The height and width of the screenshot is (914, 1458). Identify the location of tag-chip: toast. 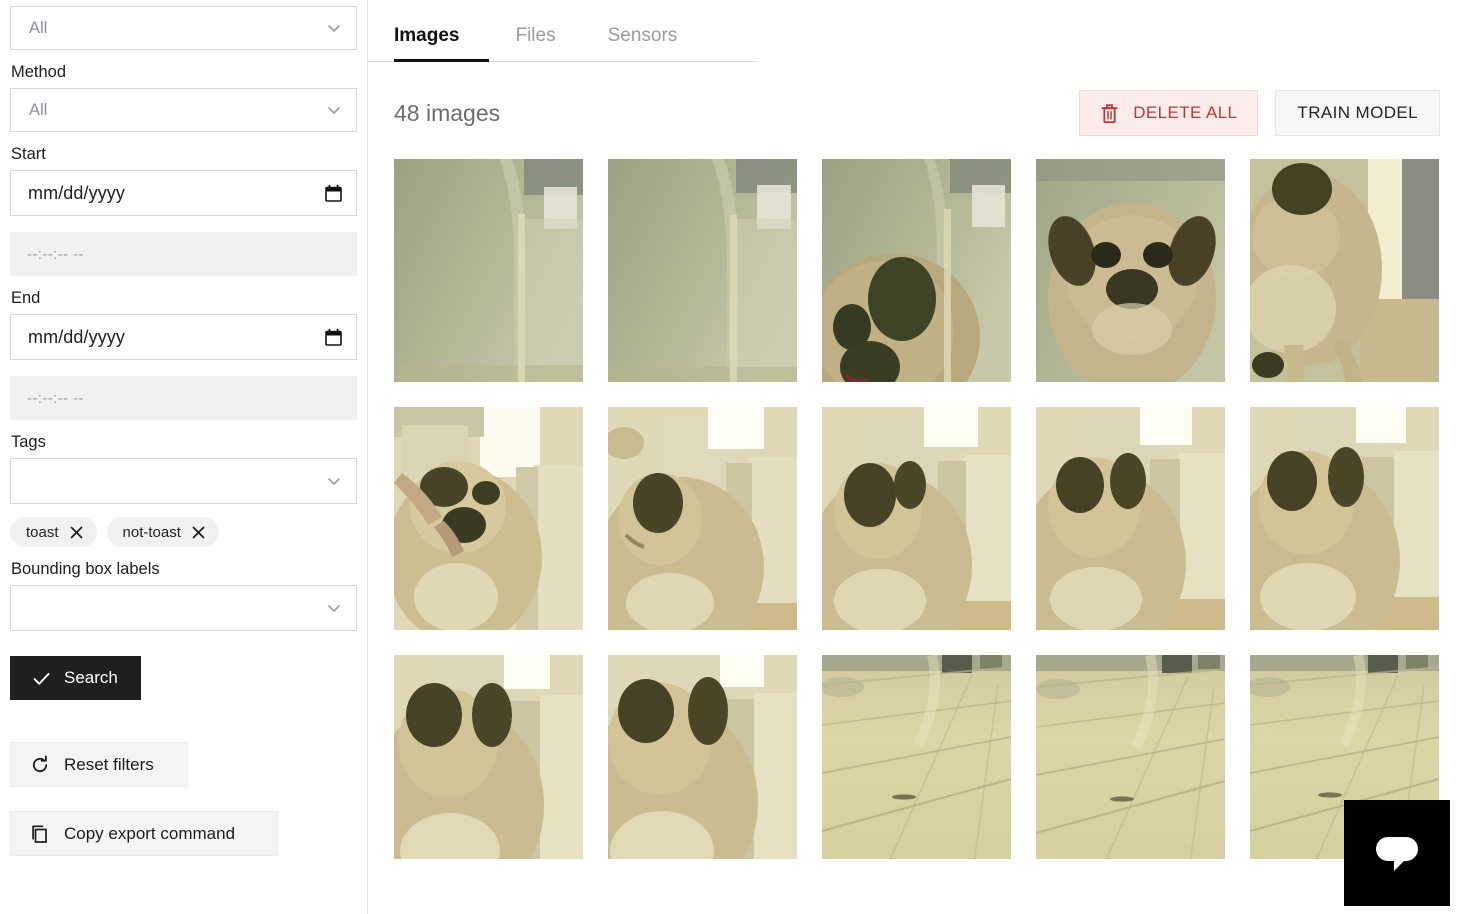
(53, 532).